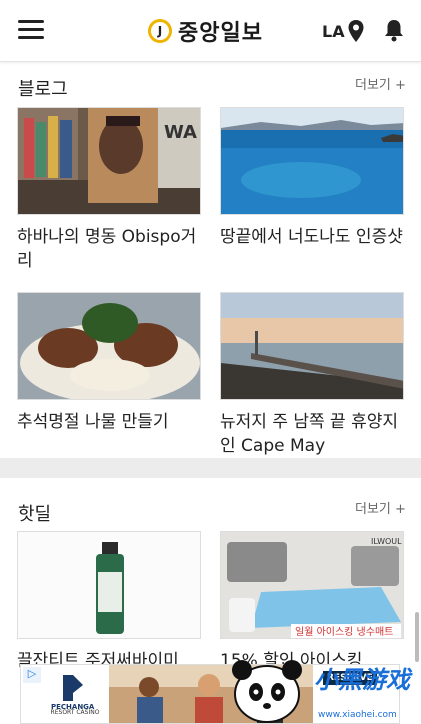  I want to click on blog-card-1: WA 하바나의 명동 Obispo거리, so click(109, 190).